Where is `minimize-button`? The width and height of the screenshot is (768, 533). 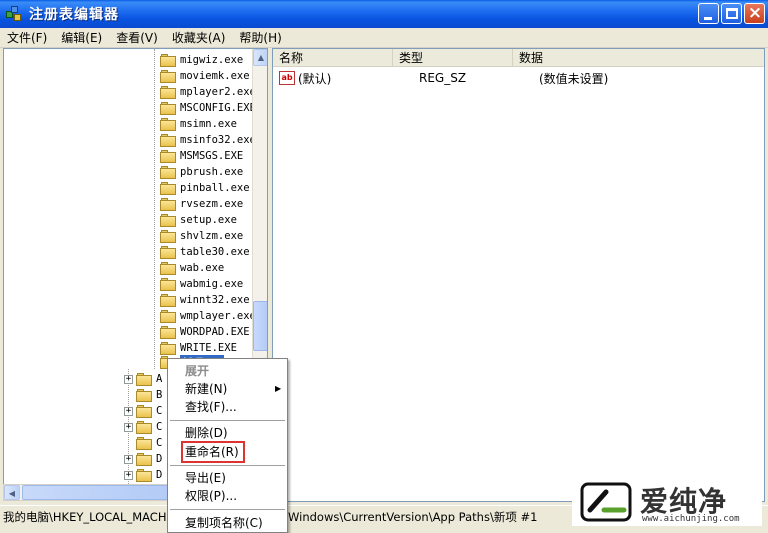 minimize-button is located at coordinates (708, 13).